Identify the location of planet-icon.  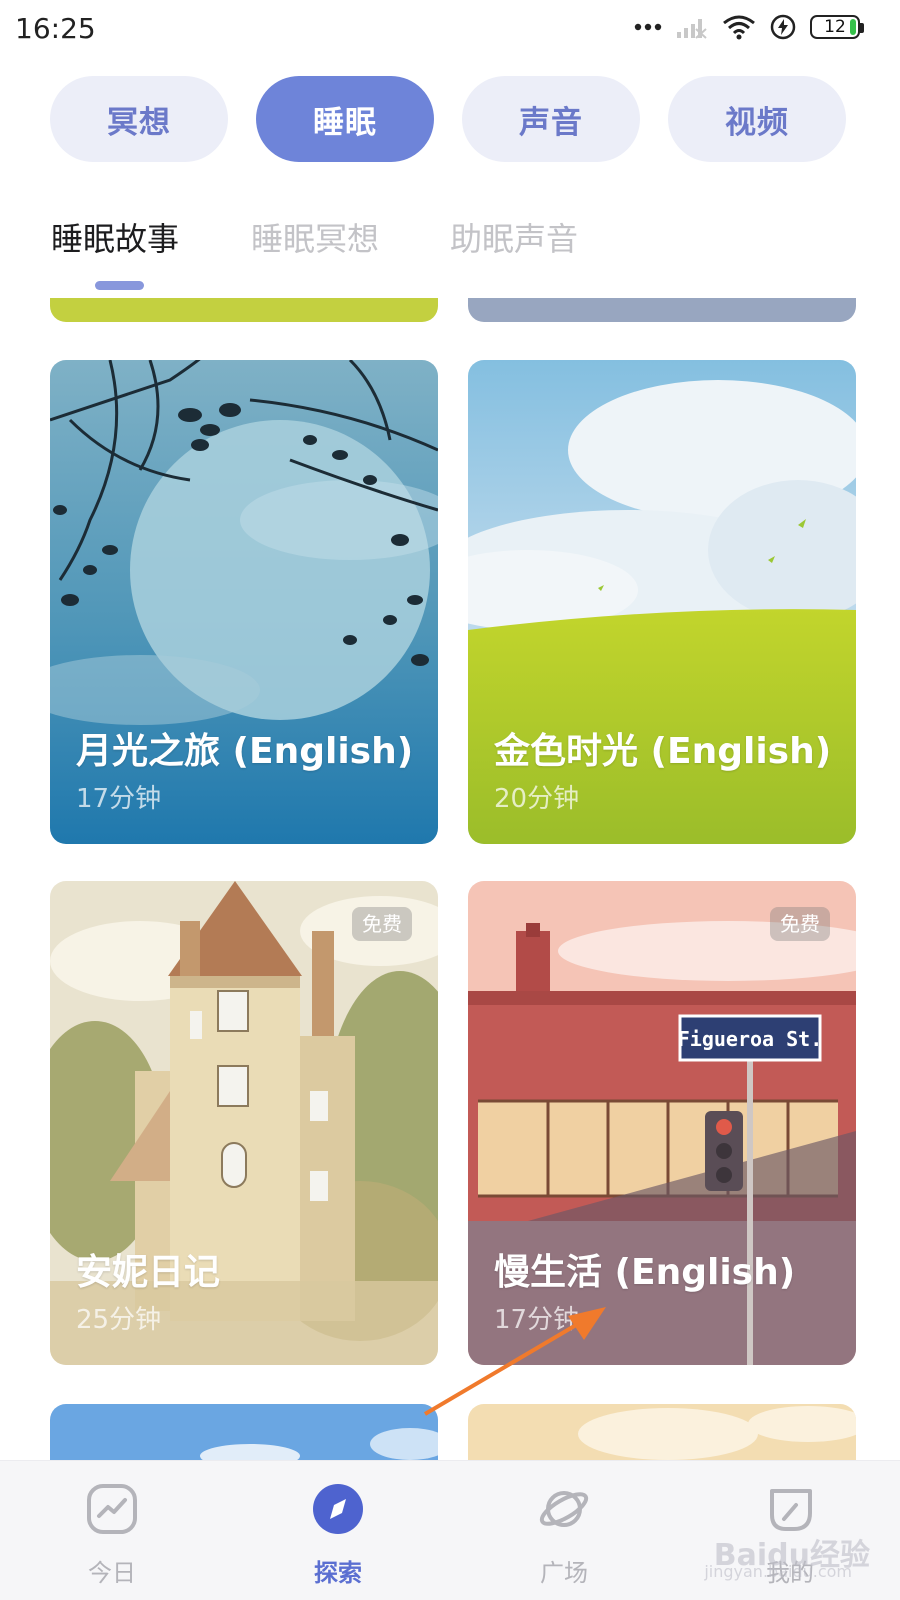
(564, 1509).